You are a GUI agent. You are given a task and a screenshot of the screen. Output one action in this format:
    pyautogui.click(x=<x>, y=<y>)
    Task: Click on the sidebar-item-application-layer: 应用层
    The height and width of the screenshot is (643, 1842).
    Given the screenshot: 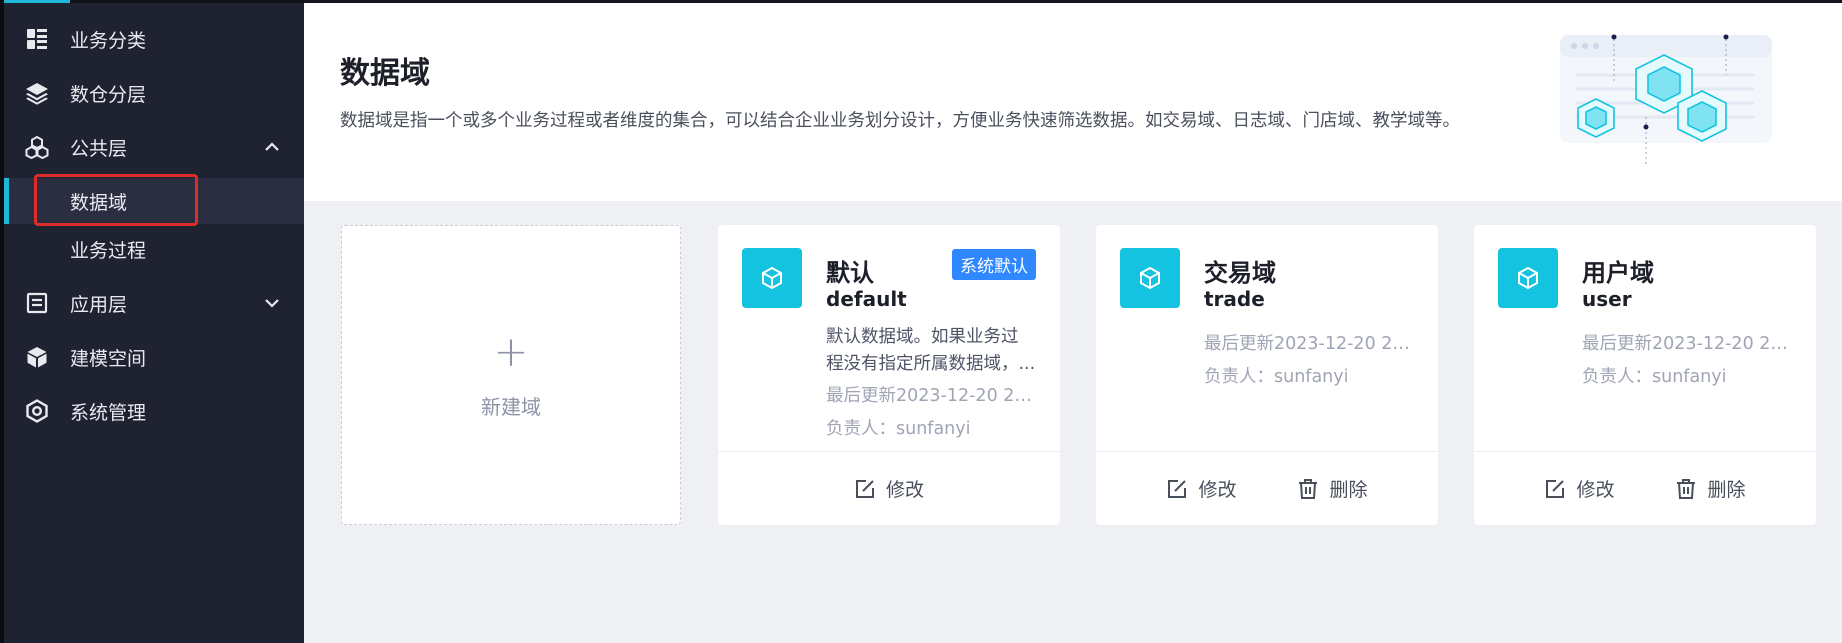 What is the action you would take?
    pyautogui.click(x=154, y=303)
    